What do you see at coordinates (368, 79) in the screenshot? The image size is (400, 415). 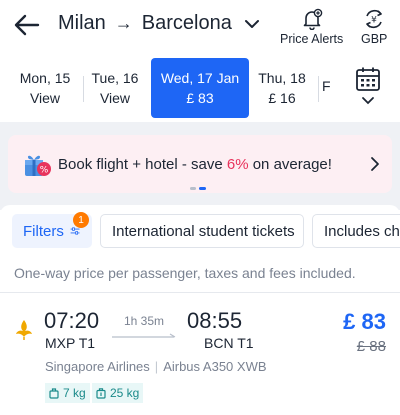 I see `calendar-icon` at bounding box center [368, 79].